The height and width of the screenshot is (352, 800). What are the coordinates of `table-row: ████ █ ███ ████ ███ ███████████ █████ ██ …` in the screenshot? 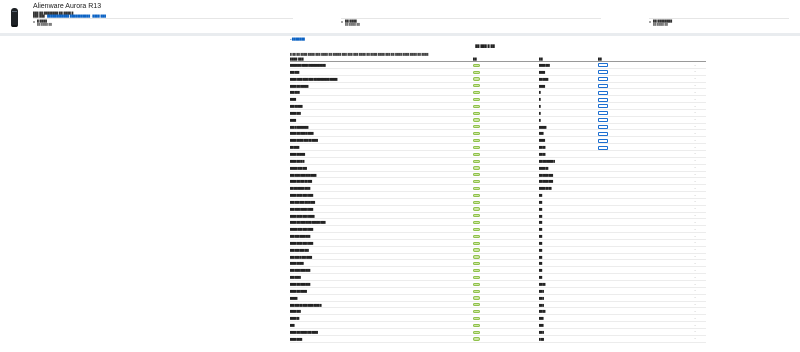 It's located at (498, 79).